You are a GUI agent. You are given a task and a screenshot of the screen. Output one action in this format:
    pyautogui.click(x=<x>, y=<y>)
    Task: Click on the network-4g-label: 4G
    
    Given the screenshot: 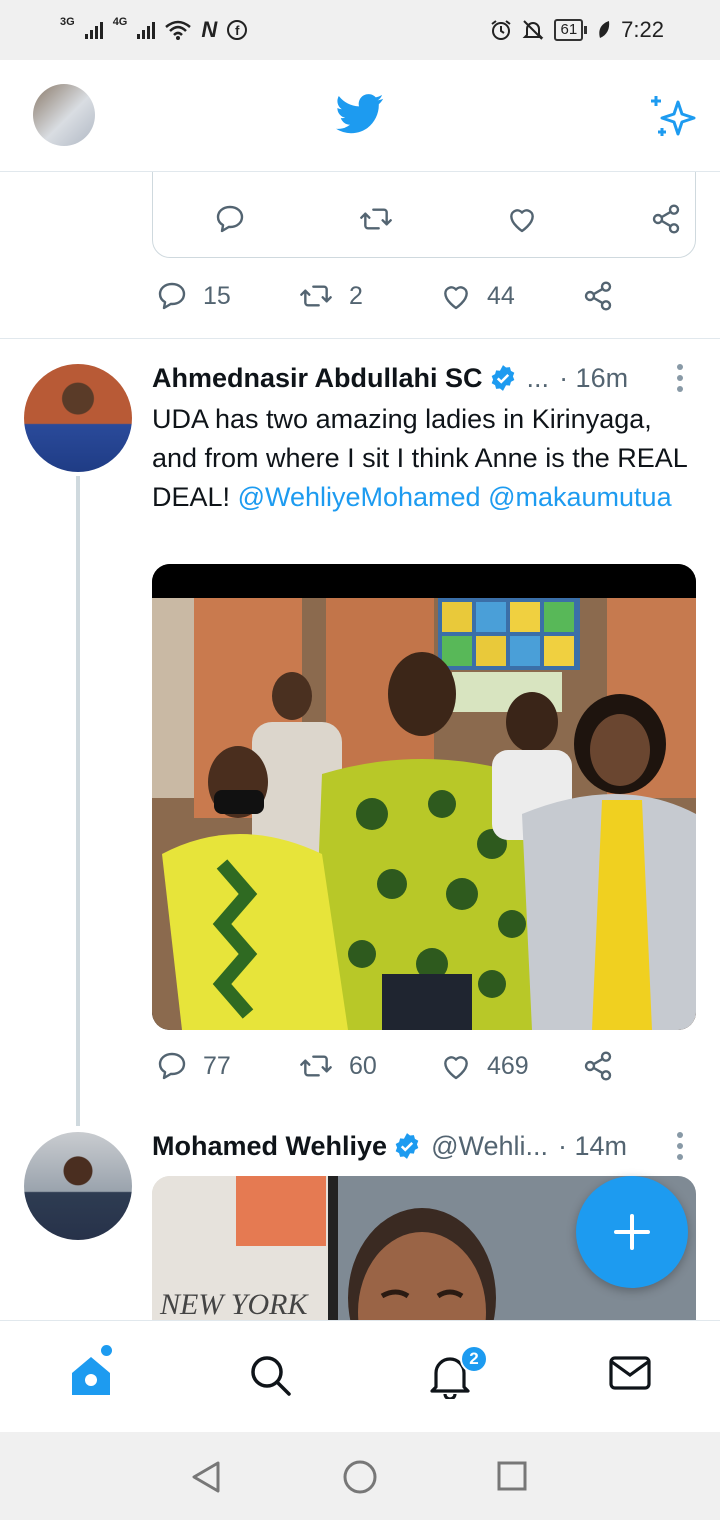 What is the action you would take?
    pyautogui.click(x=120, y=22)
    